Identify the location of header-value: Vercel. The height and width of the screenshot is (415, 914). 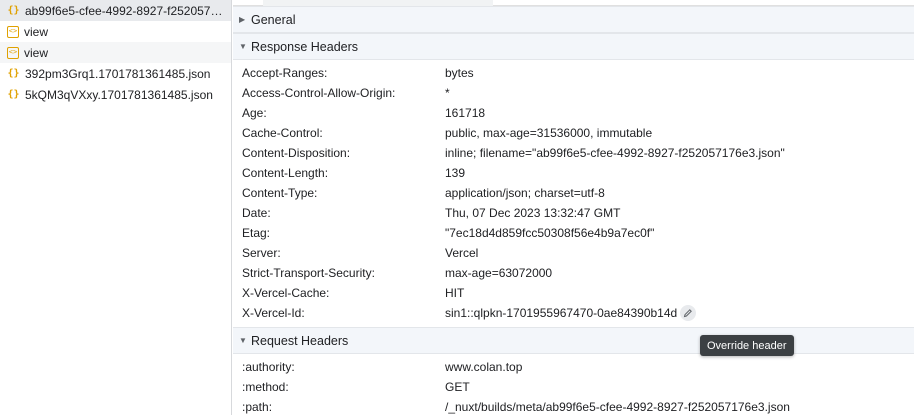
(462, 253).